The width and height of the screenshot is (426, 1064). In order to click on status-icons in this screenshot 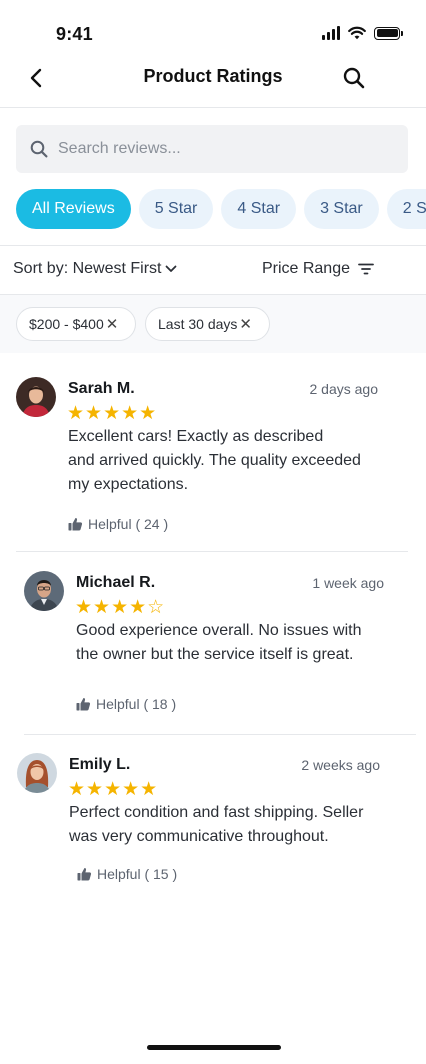, I will do `click(362, 33)`.